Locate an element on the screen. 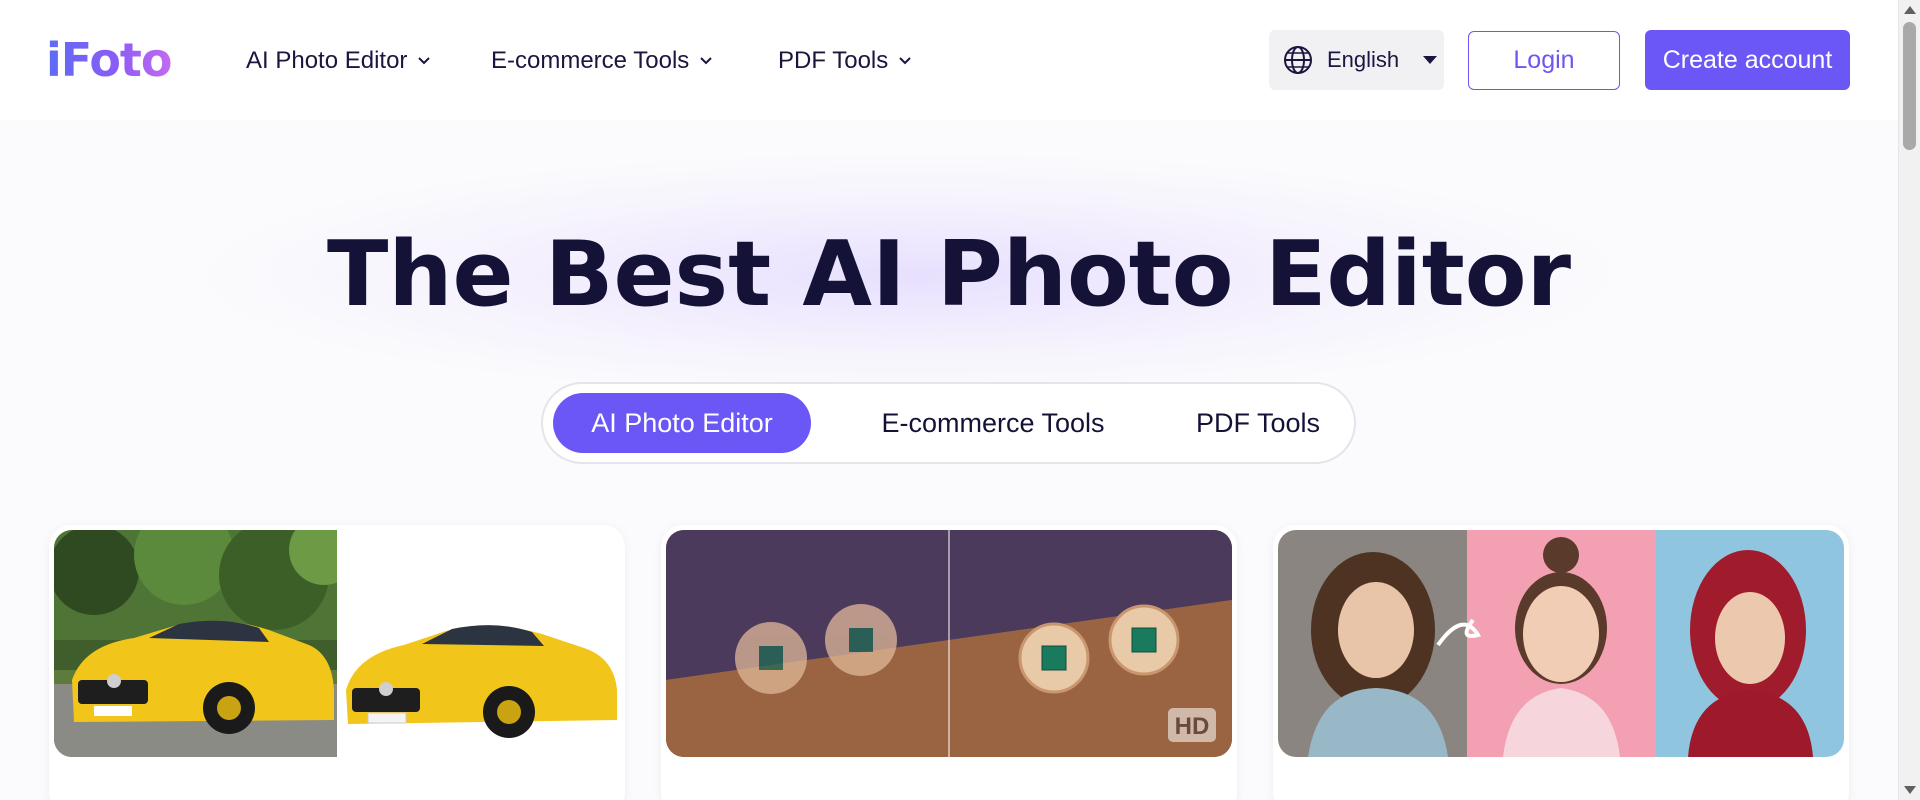 Image resolution: width=1920 pixels, height=800 pixels. nav-pdf-tools: PDF Tools is located at coordinates (845, 61).